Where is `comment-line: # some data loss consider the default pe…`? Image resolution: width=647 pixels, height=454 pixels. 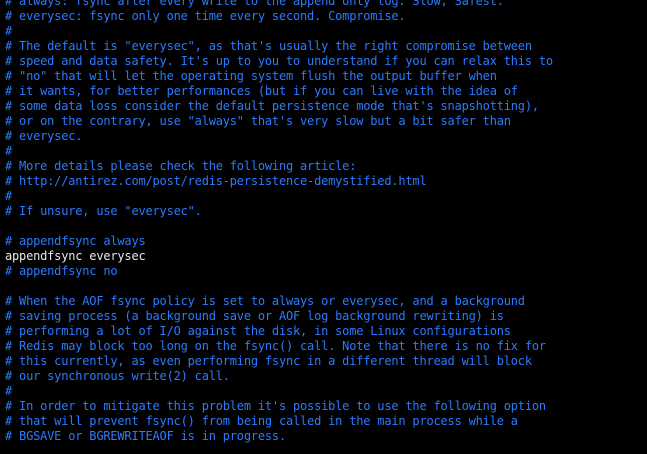 comment-line: # some data loss consider the default pe… is located at coordinates (272, 106).